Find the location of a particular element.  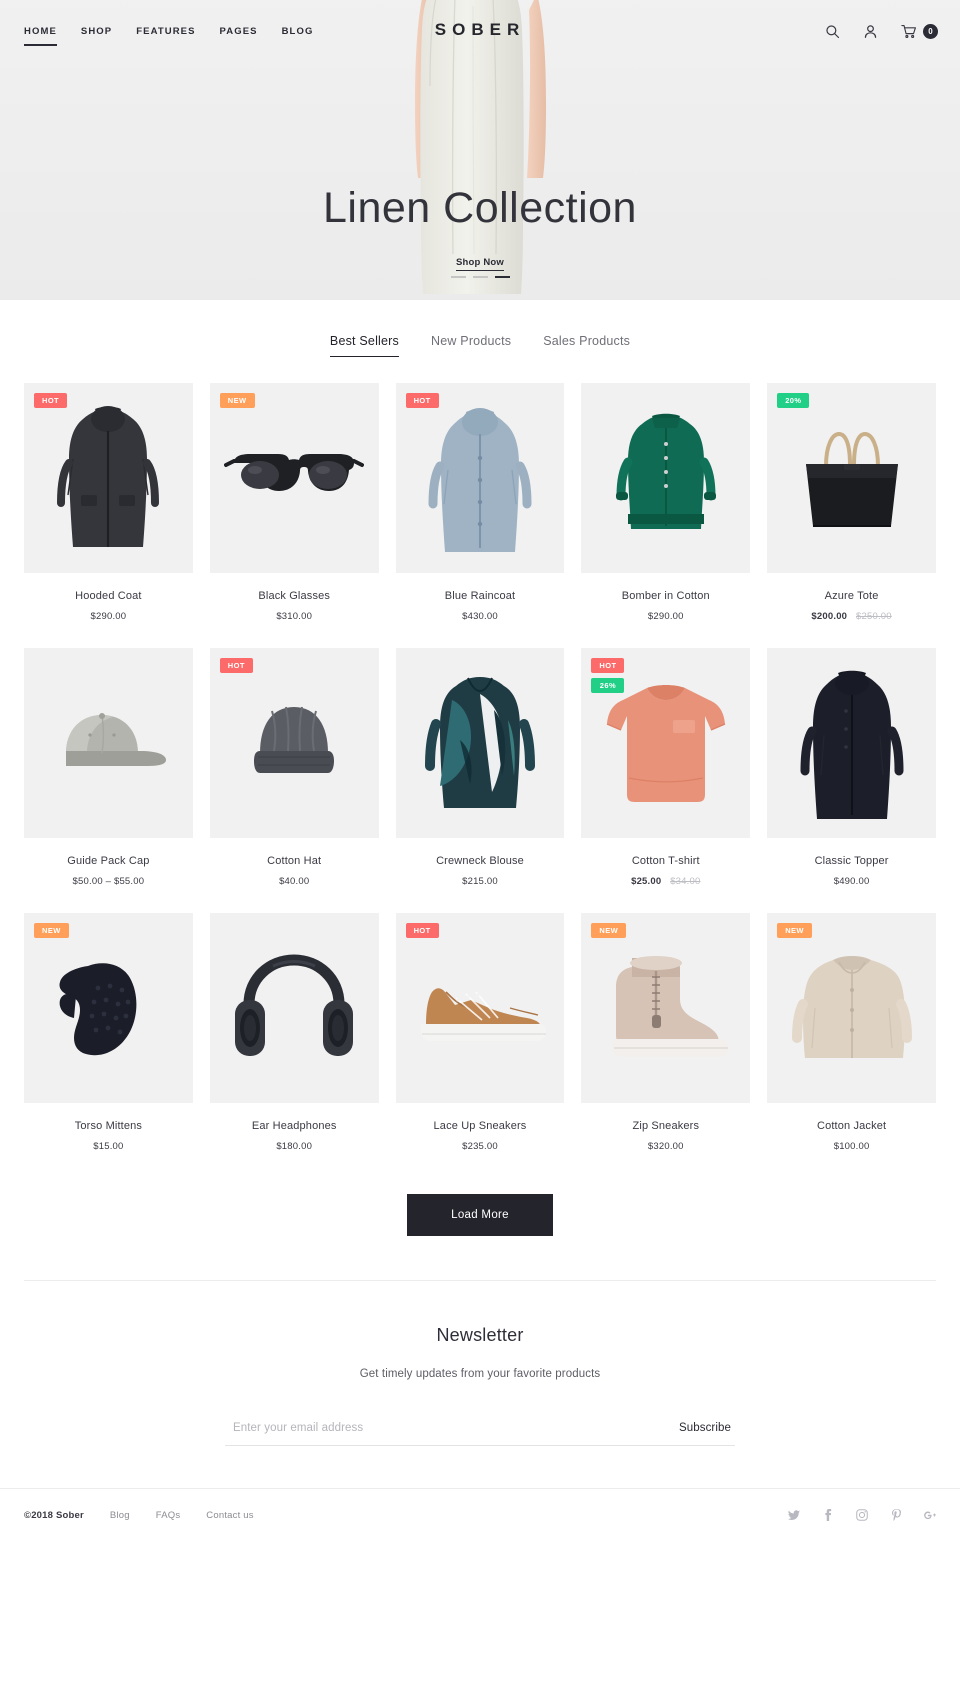

cart-button: 0 is located at coordinates (918, 31).